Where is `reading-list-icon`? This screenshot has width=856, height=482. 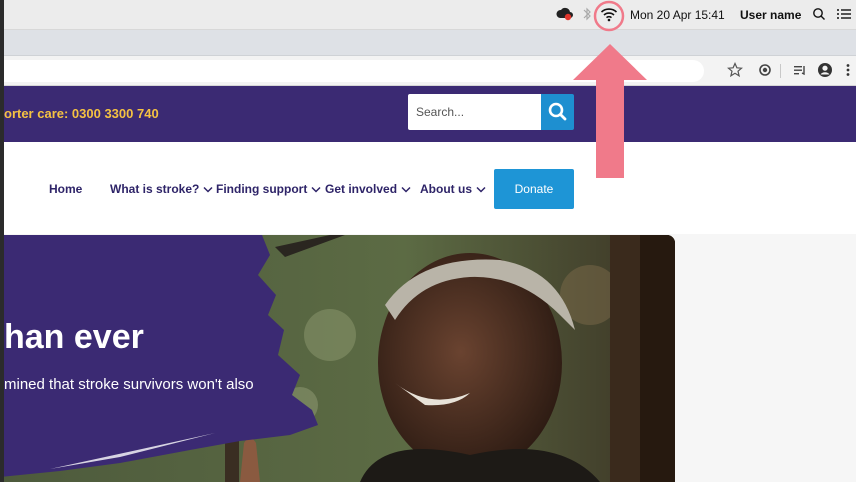
reading-list-icon is located at coordinates (800, 72).